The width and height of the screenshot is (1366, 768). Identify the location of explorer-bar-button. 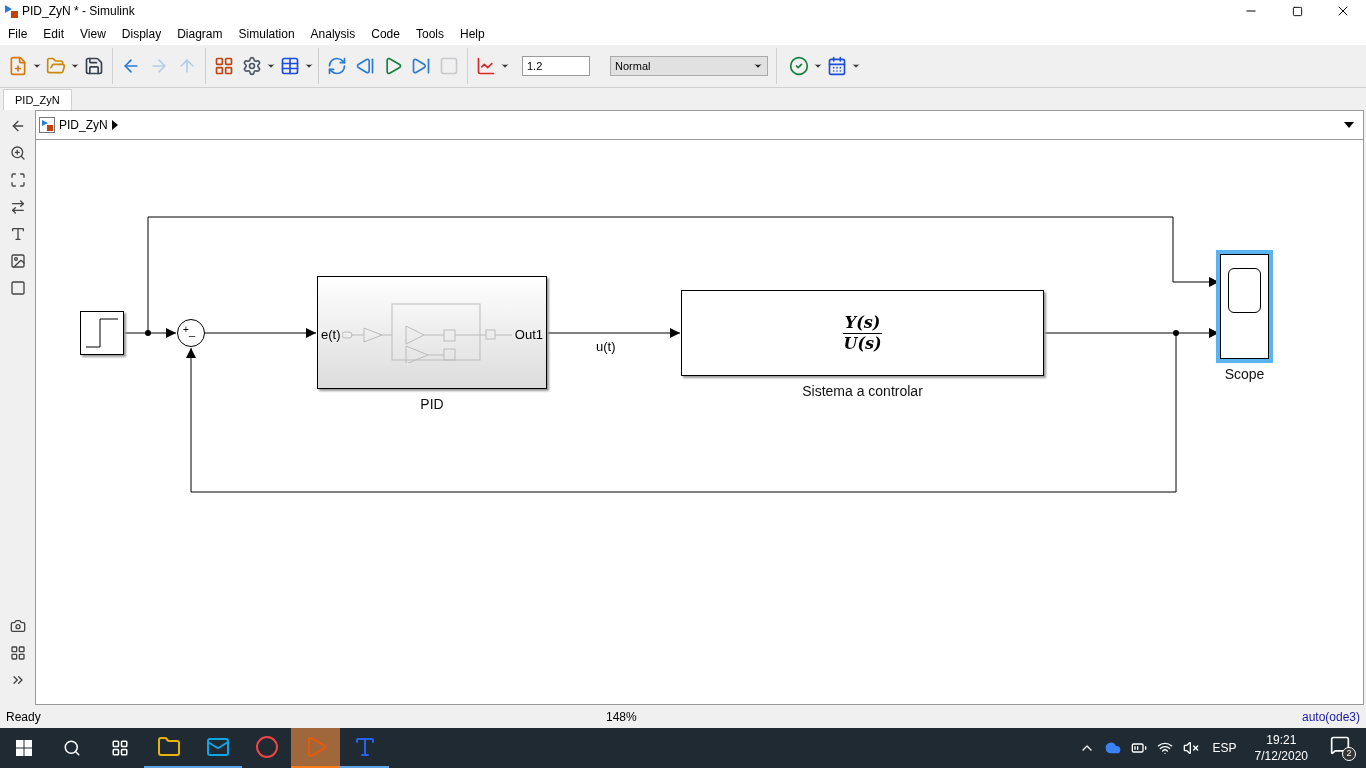
(17, 653).